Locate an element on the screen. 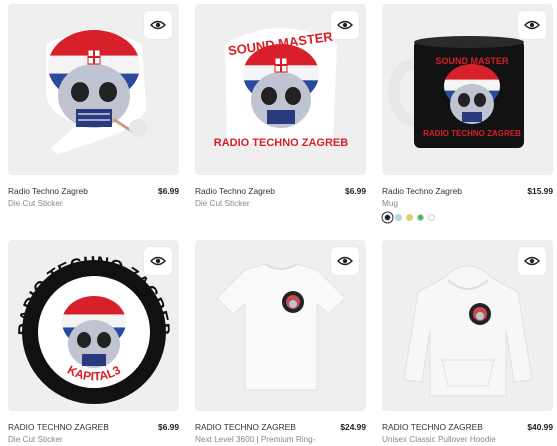 The image size is (557, 446). product-type: Mug is located at coordinates (390, 203).